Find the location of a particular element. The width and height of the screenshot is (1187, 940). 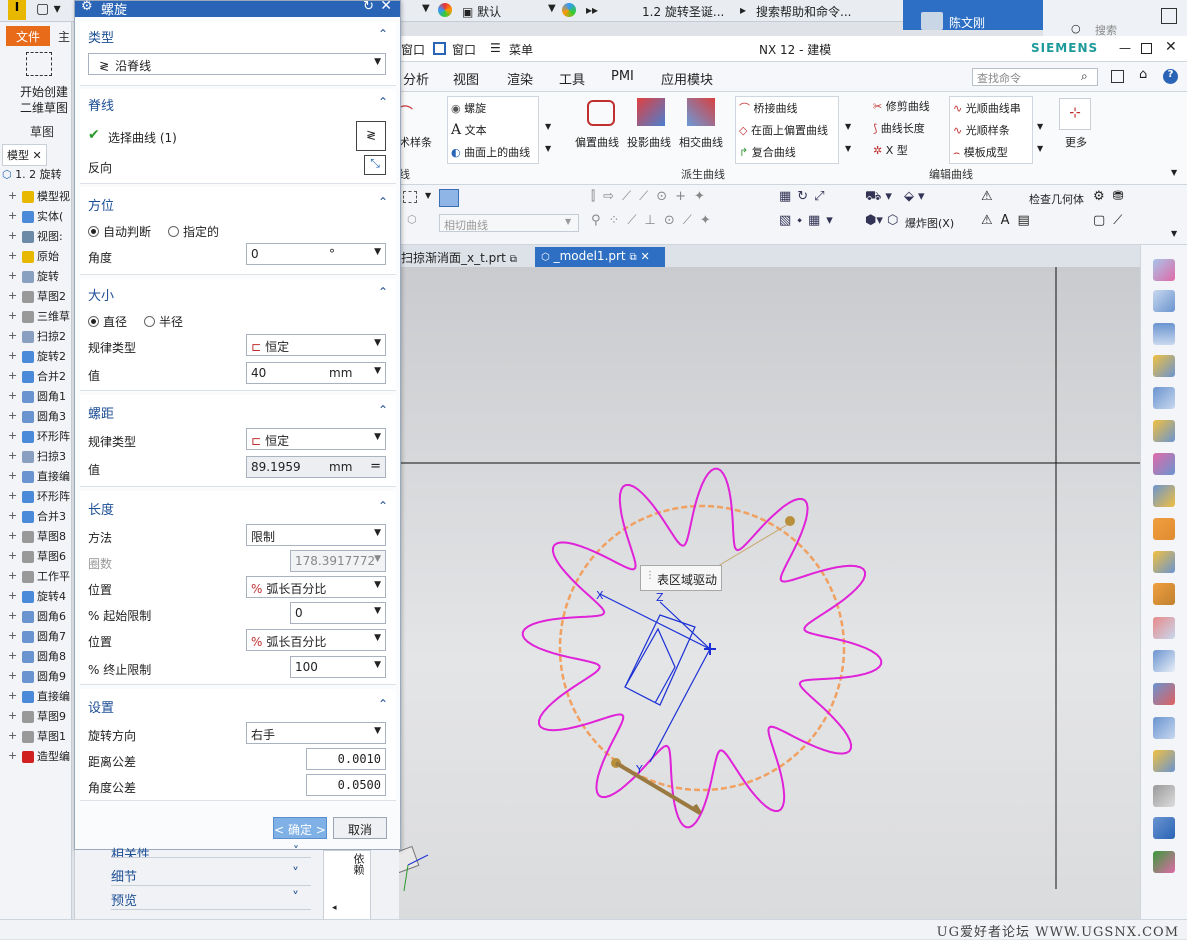

length-method-select: 限制 ▼ is located at coordinates (316, 535).